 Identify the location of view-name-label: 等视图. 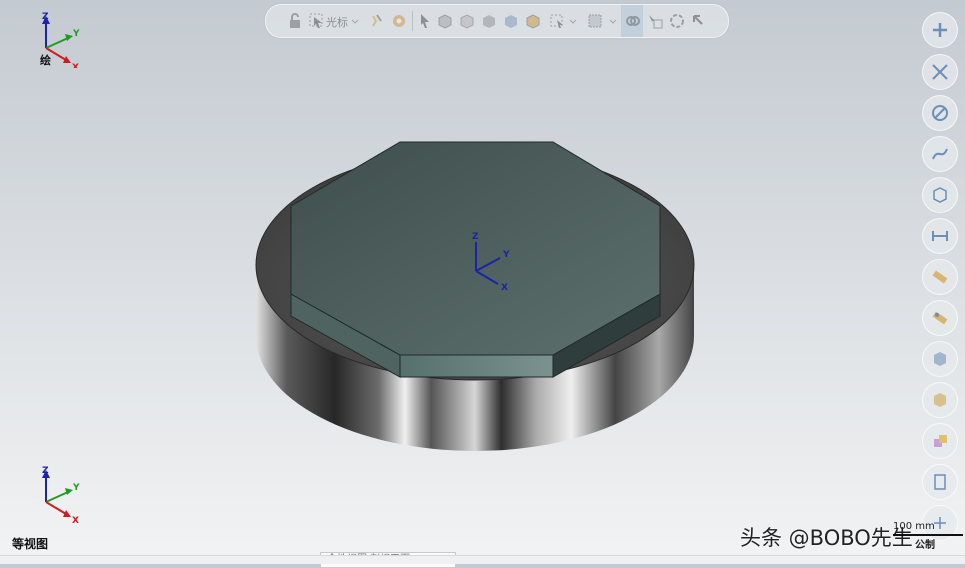
(30, 544).